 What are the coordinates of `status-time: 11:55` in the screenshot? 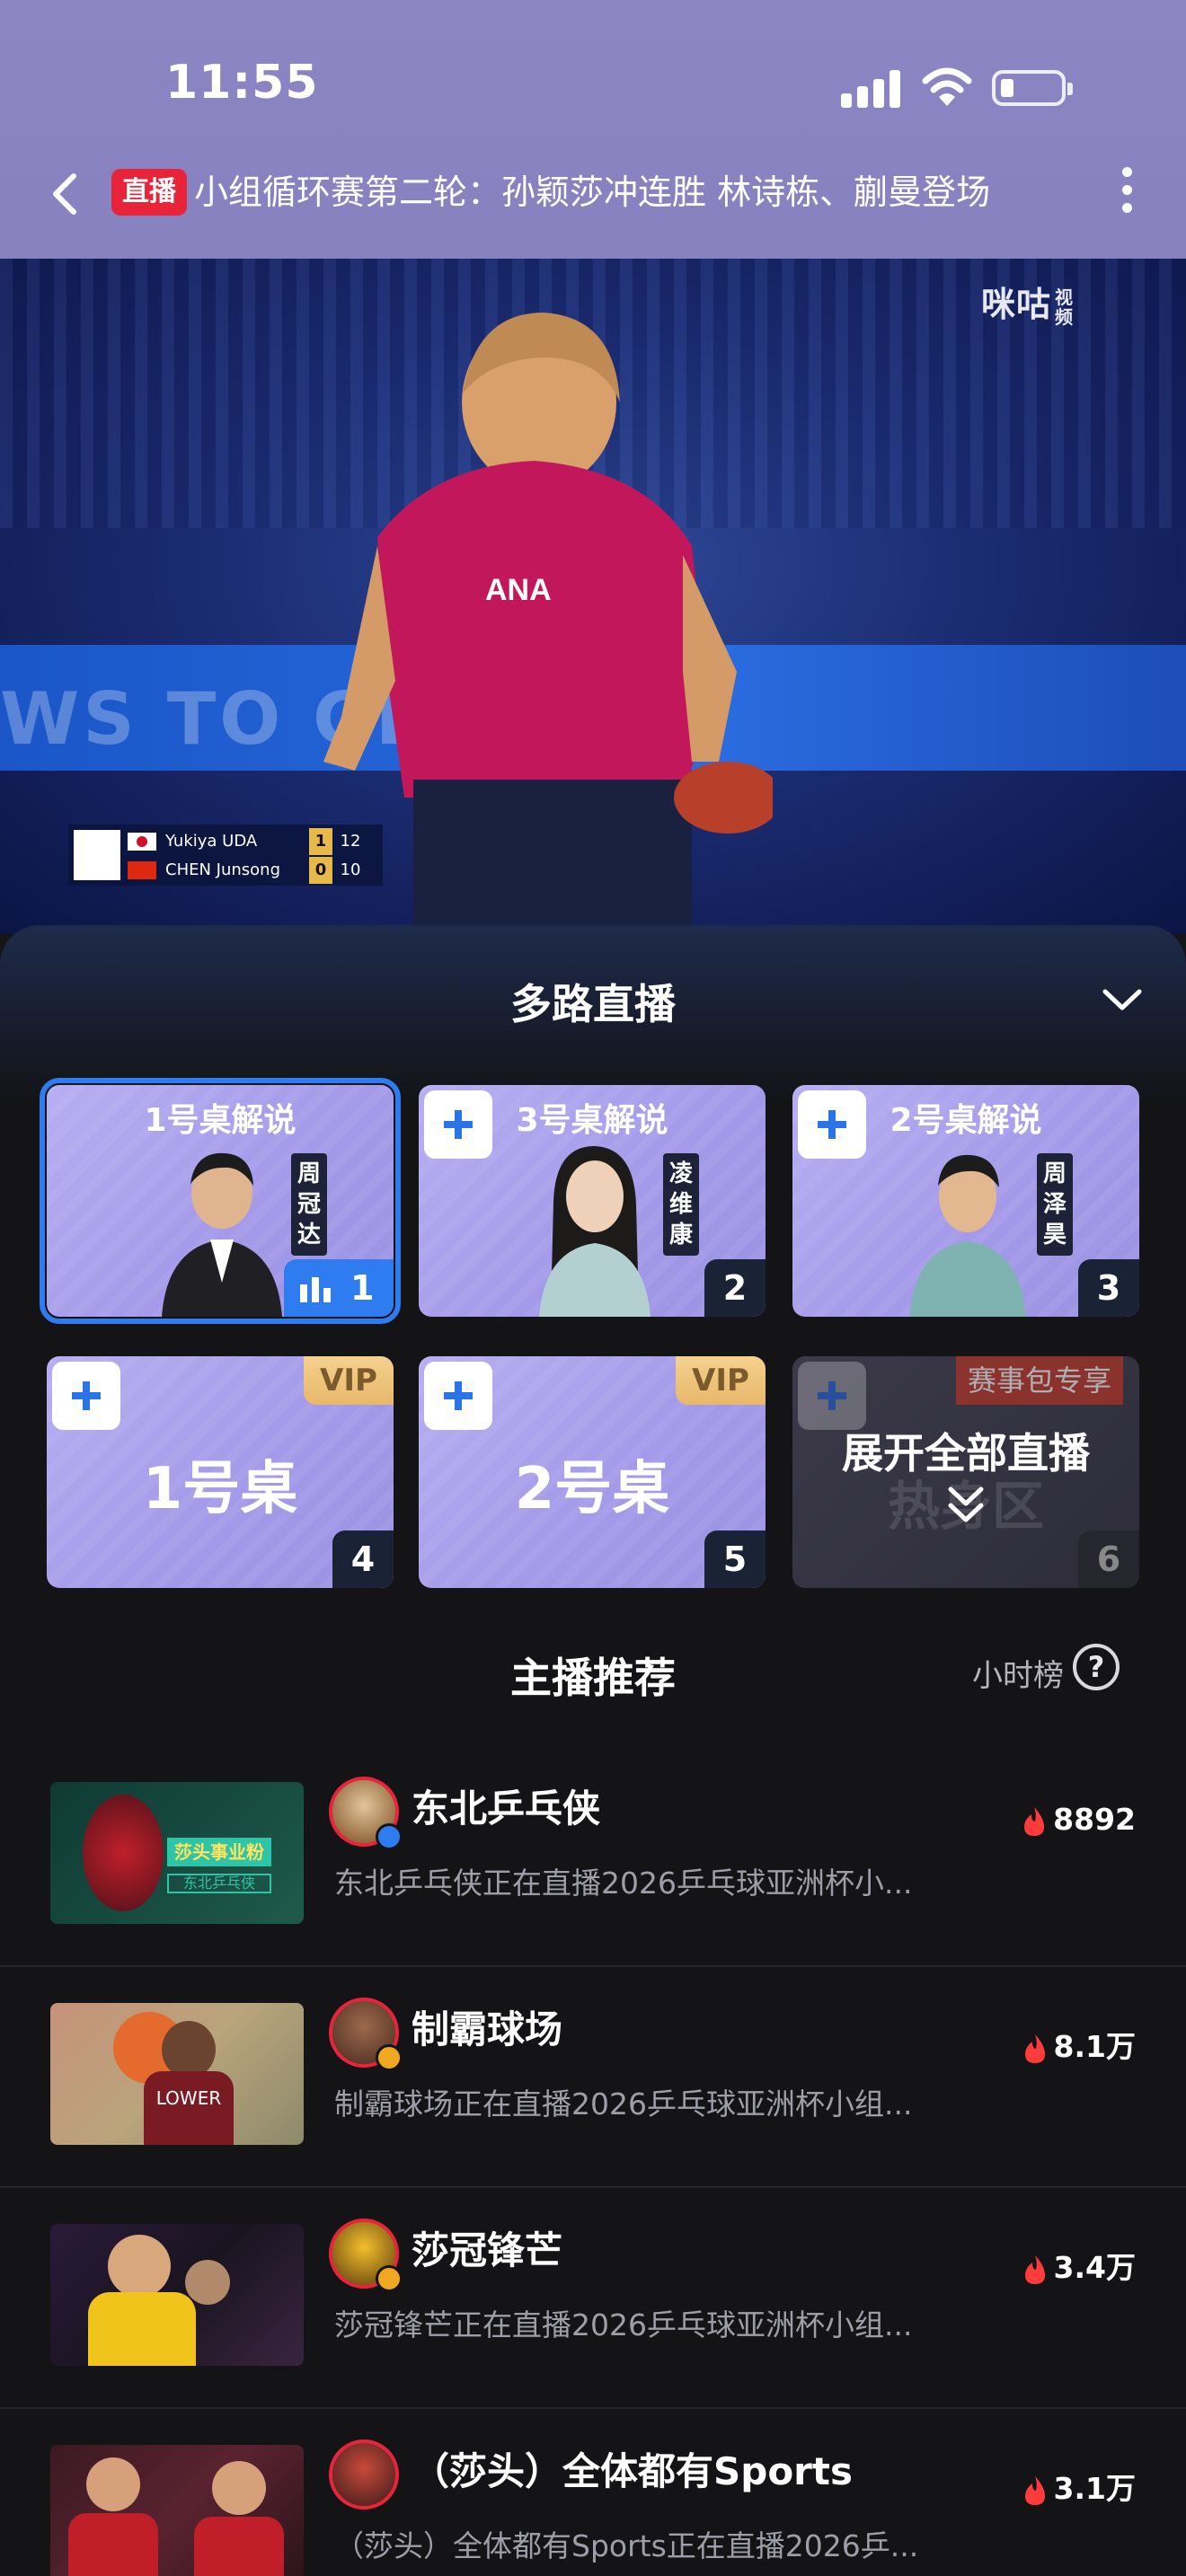 It's located at (242, 83).